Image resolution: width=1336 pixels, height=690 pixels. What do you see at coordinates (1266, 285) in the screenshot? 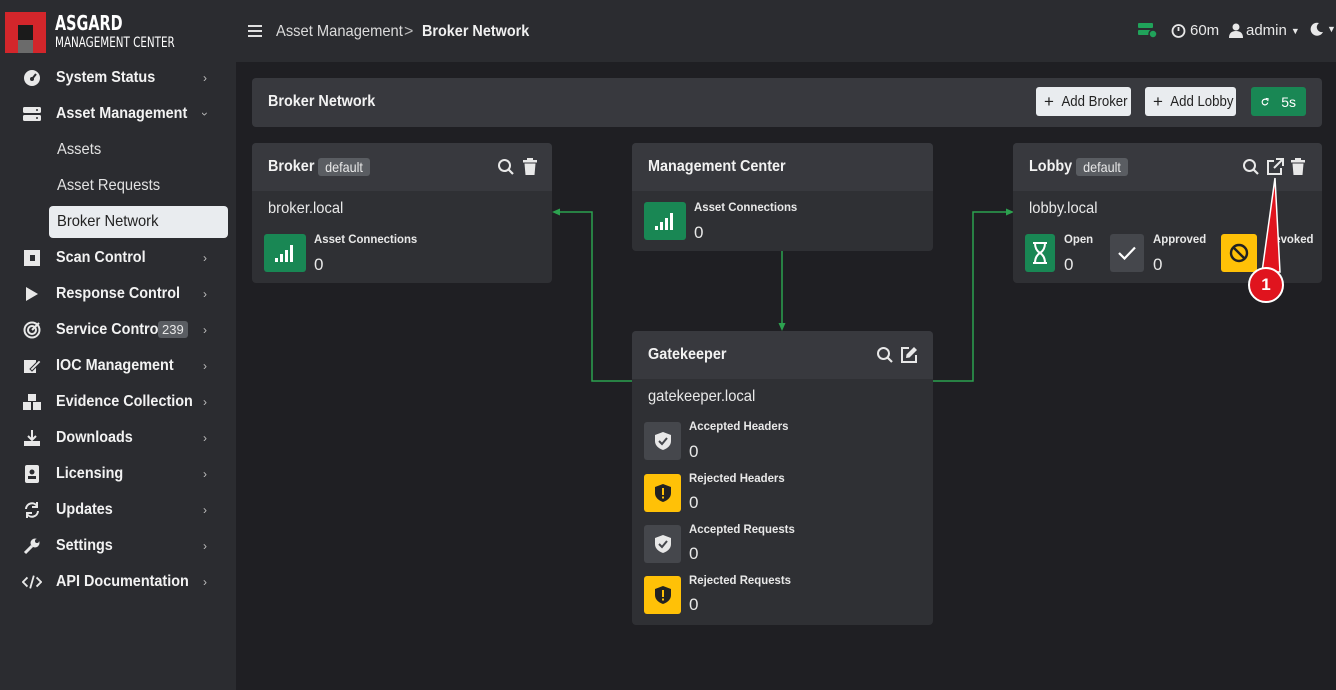
I see `annotation-marker: 1` at bounding box center [1266, 285].